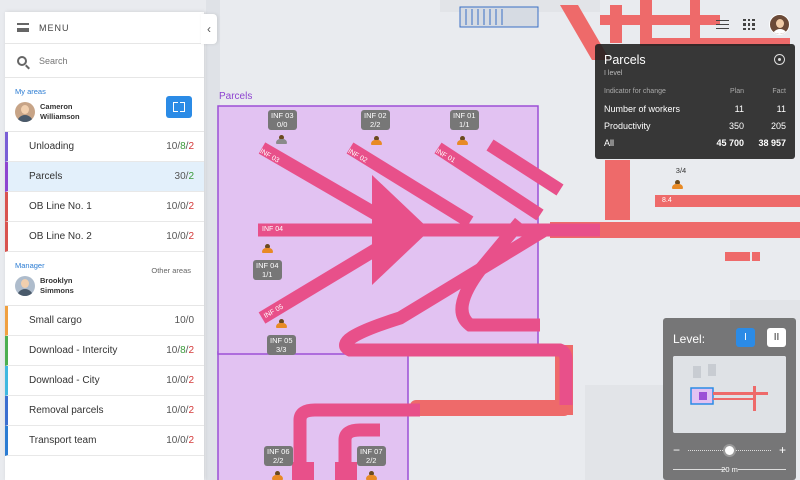 This screenshot has height=480, width=800. I want to click on area-item: Small cargo 10/0, so click(104, 321).